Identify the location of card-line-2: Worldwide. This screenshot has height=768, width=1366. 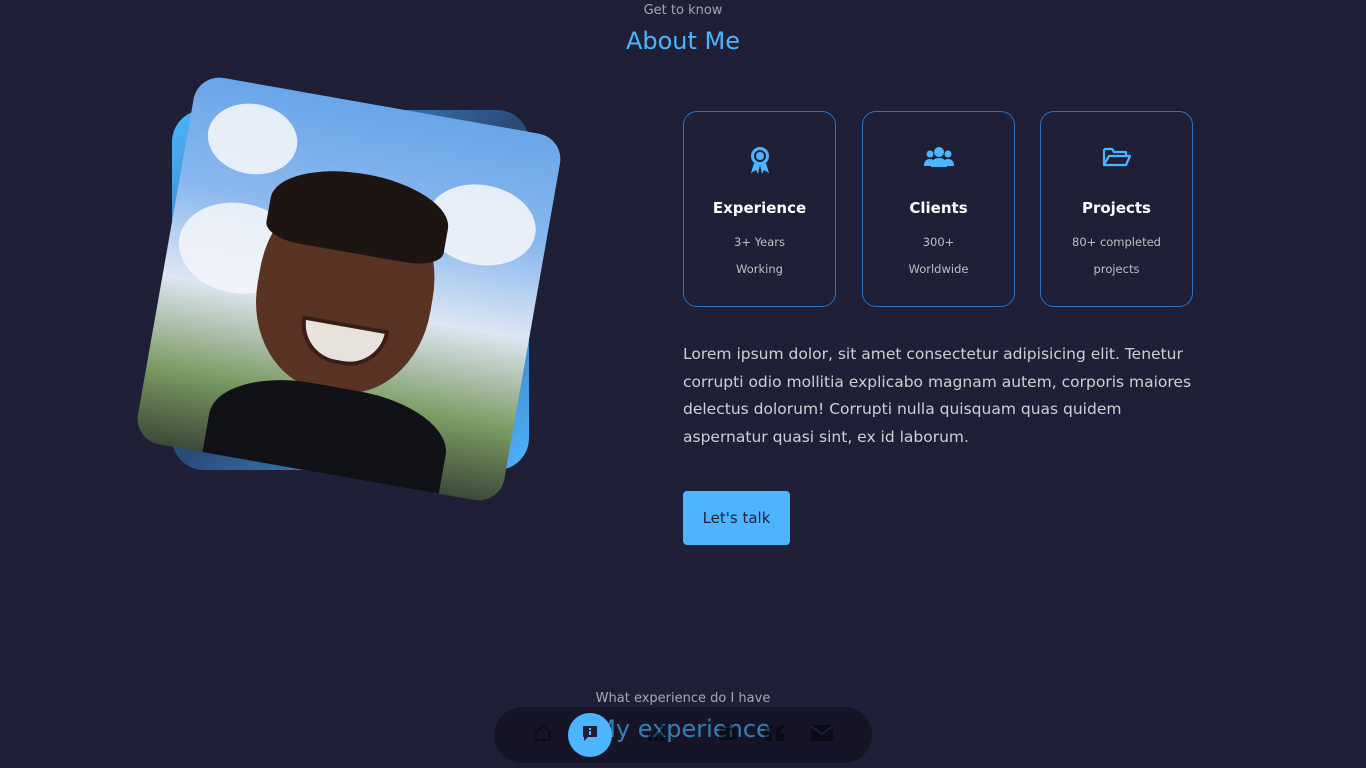
(938, 269).